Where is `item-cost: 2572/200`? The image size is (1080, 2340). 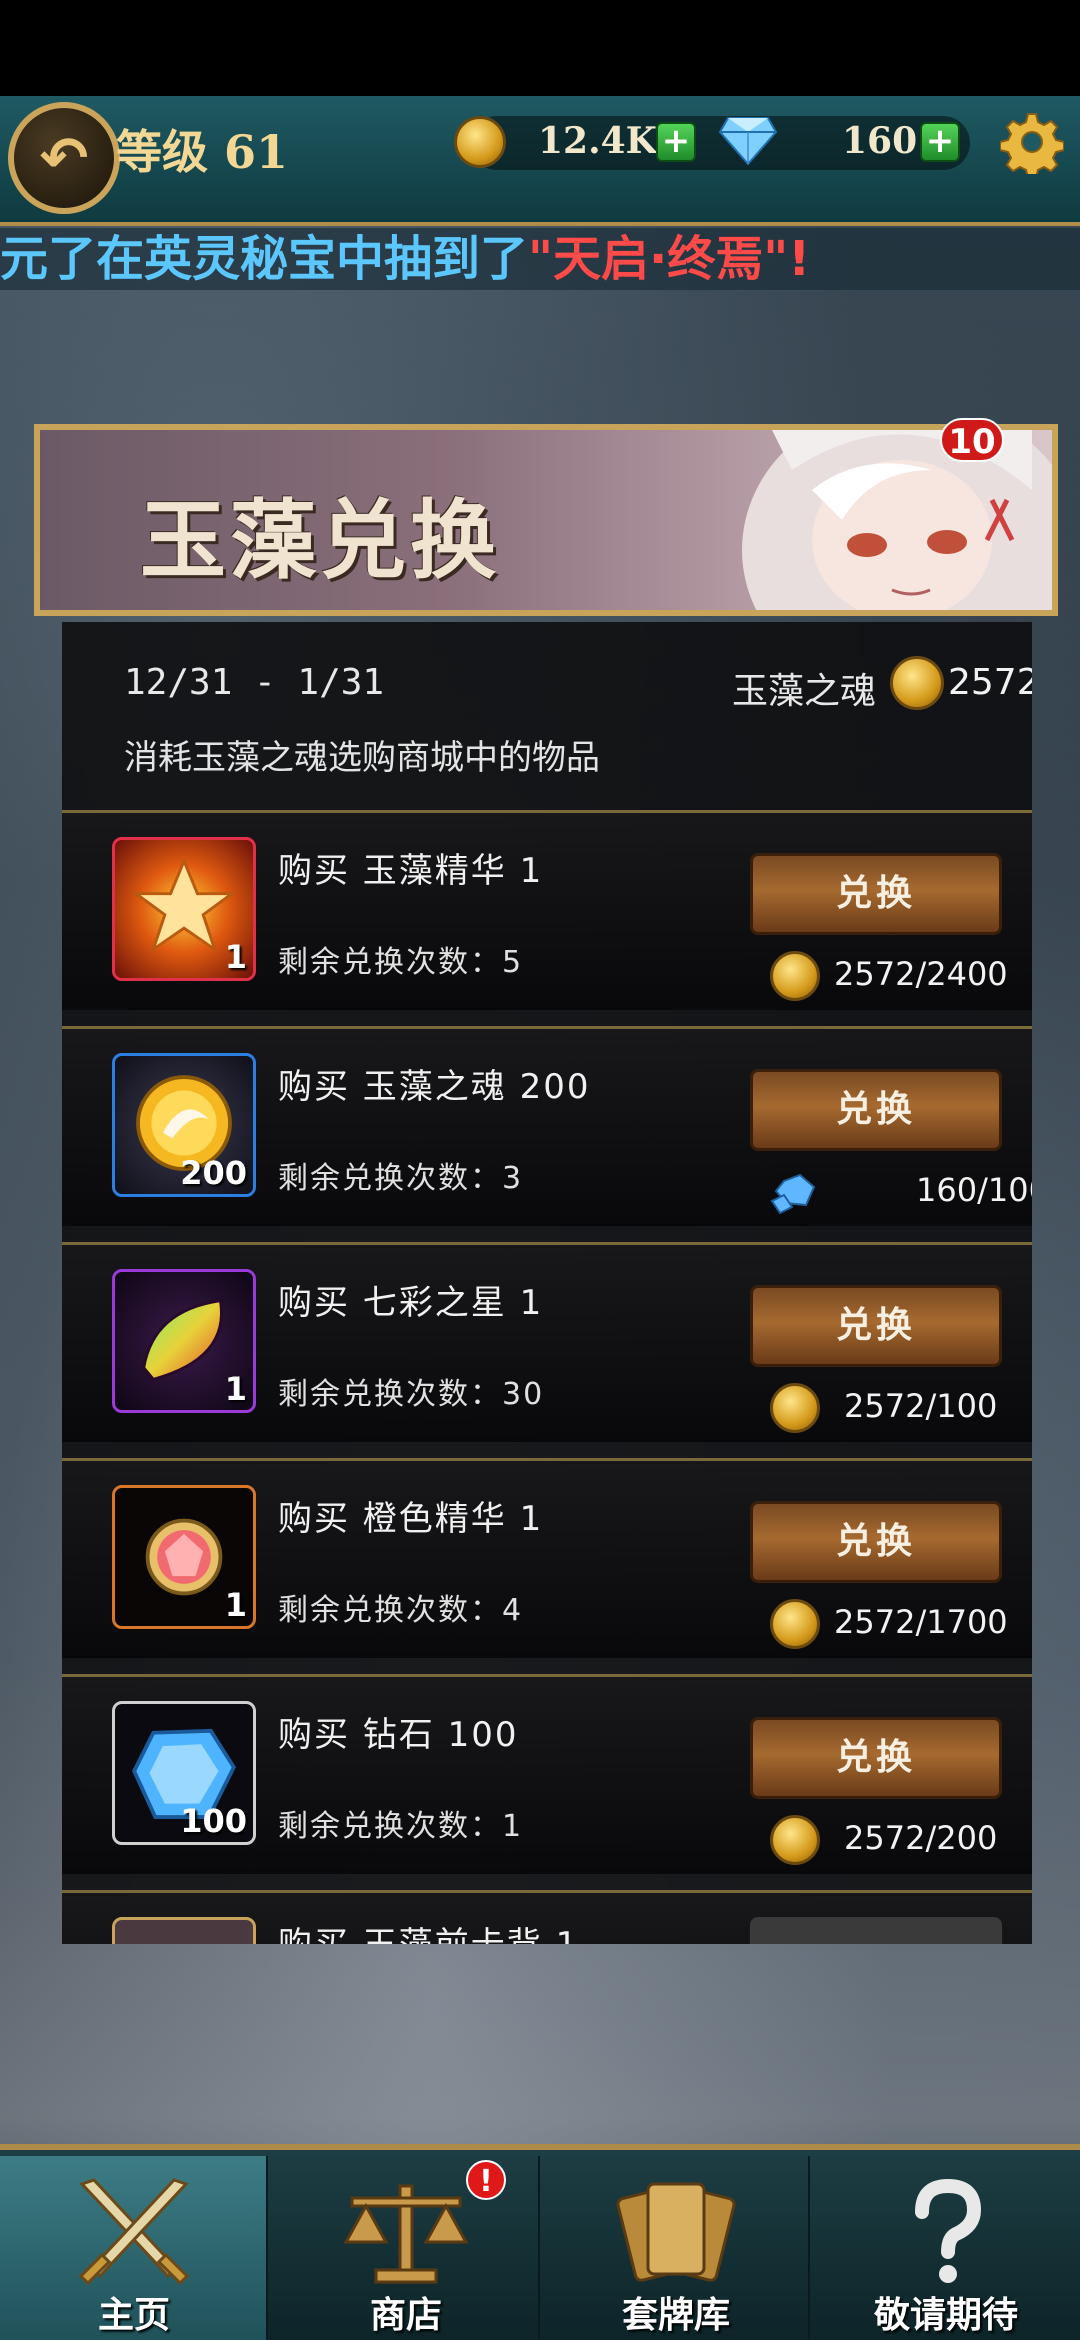 item-cost: 2572/200 is located at coordinates (921, 1838).